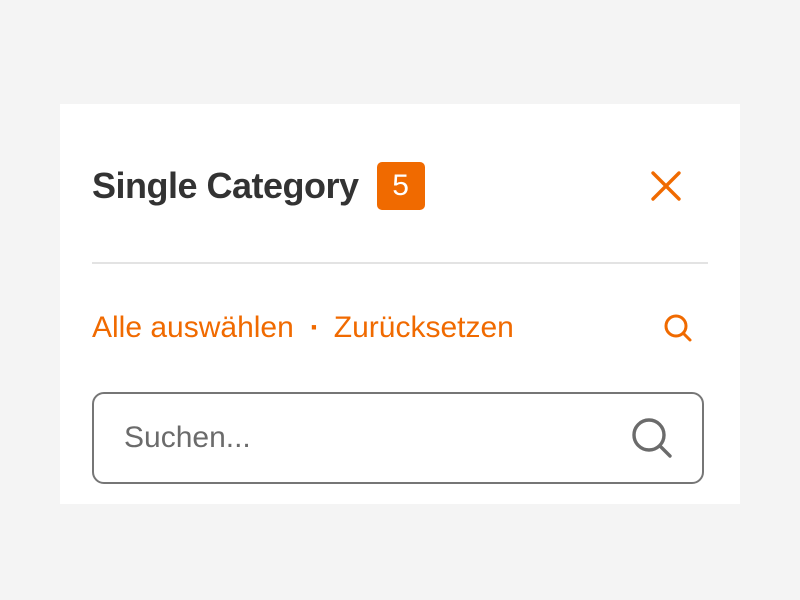 This screenshot has height=600, width=800. I want to click on header-divider, so click(400, 263).